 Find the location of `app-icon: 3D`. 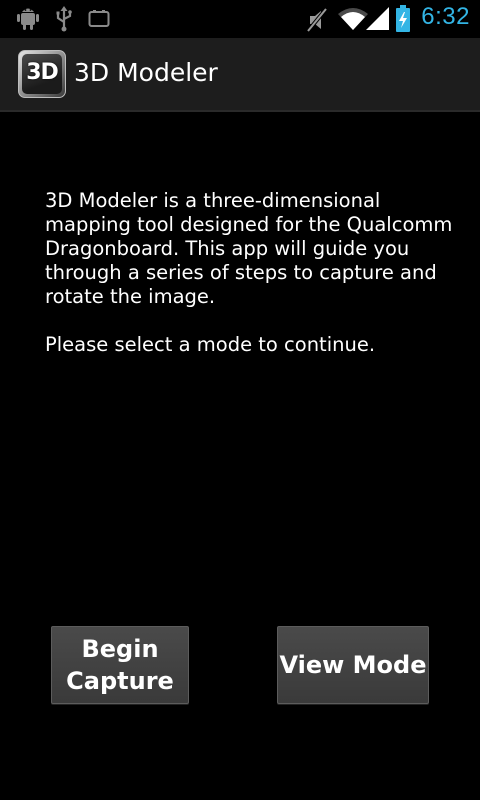

app-icon: 3D is located at coordinates (42, 74).